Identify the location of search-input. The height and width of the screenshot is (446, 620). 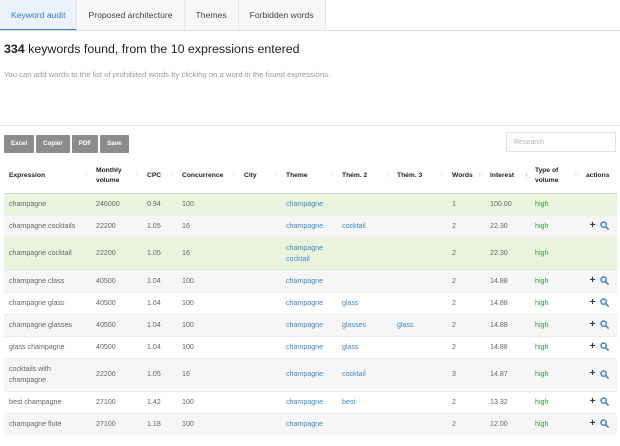
(561, 142).